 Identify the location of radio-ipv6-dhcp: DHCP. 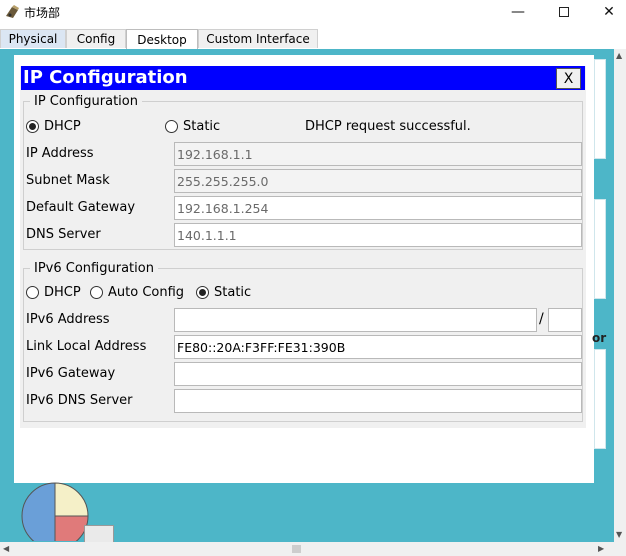
(53, 292).